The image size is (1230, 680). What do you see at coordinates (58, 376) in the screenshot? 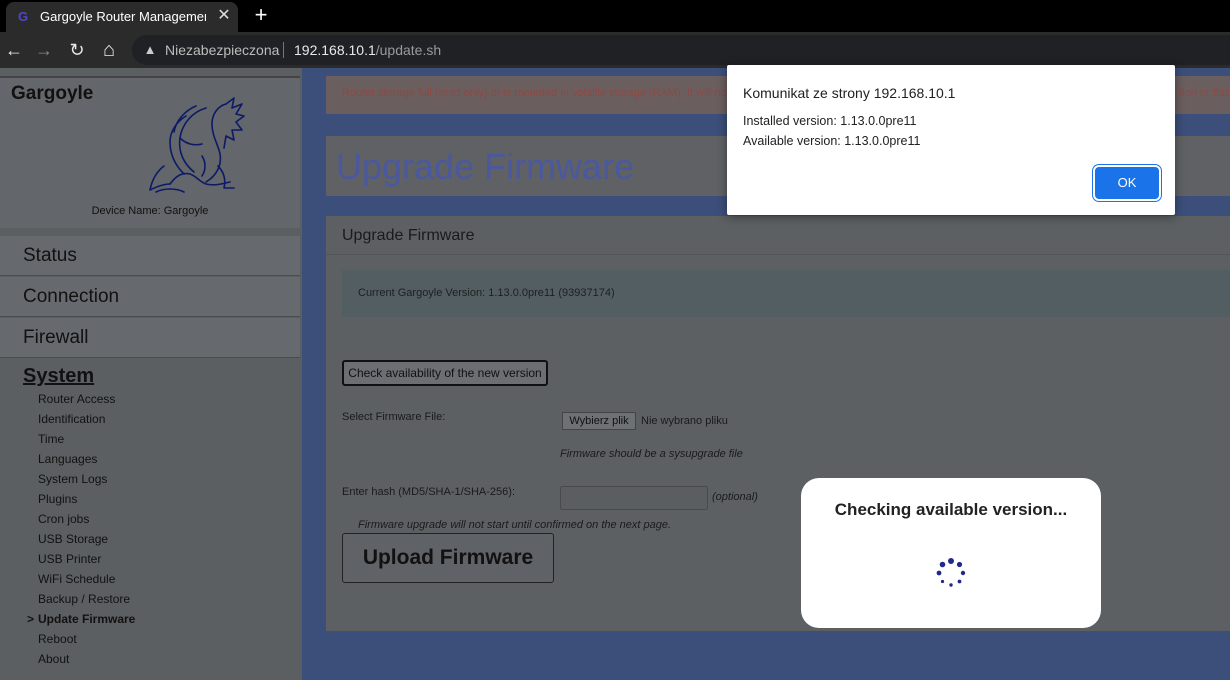
I see `nav-system: System` at bounding box center [58, 376].